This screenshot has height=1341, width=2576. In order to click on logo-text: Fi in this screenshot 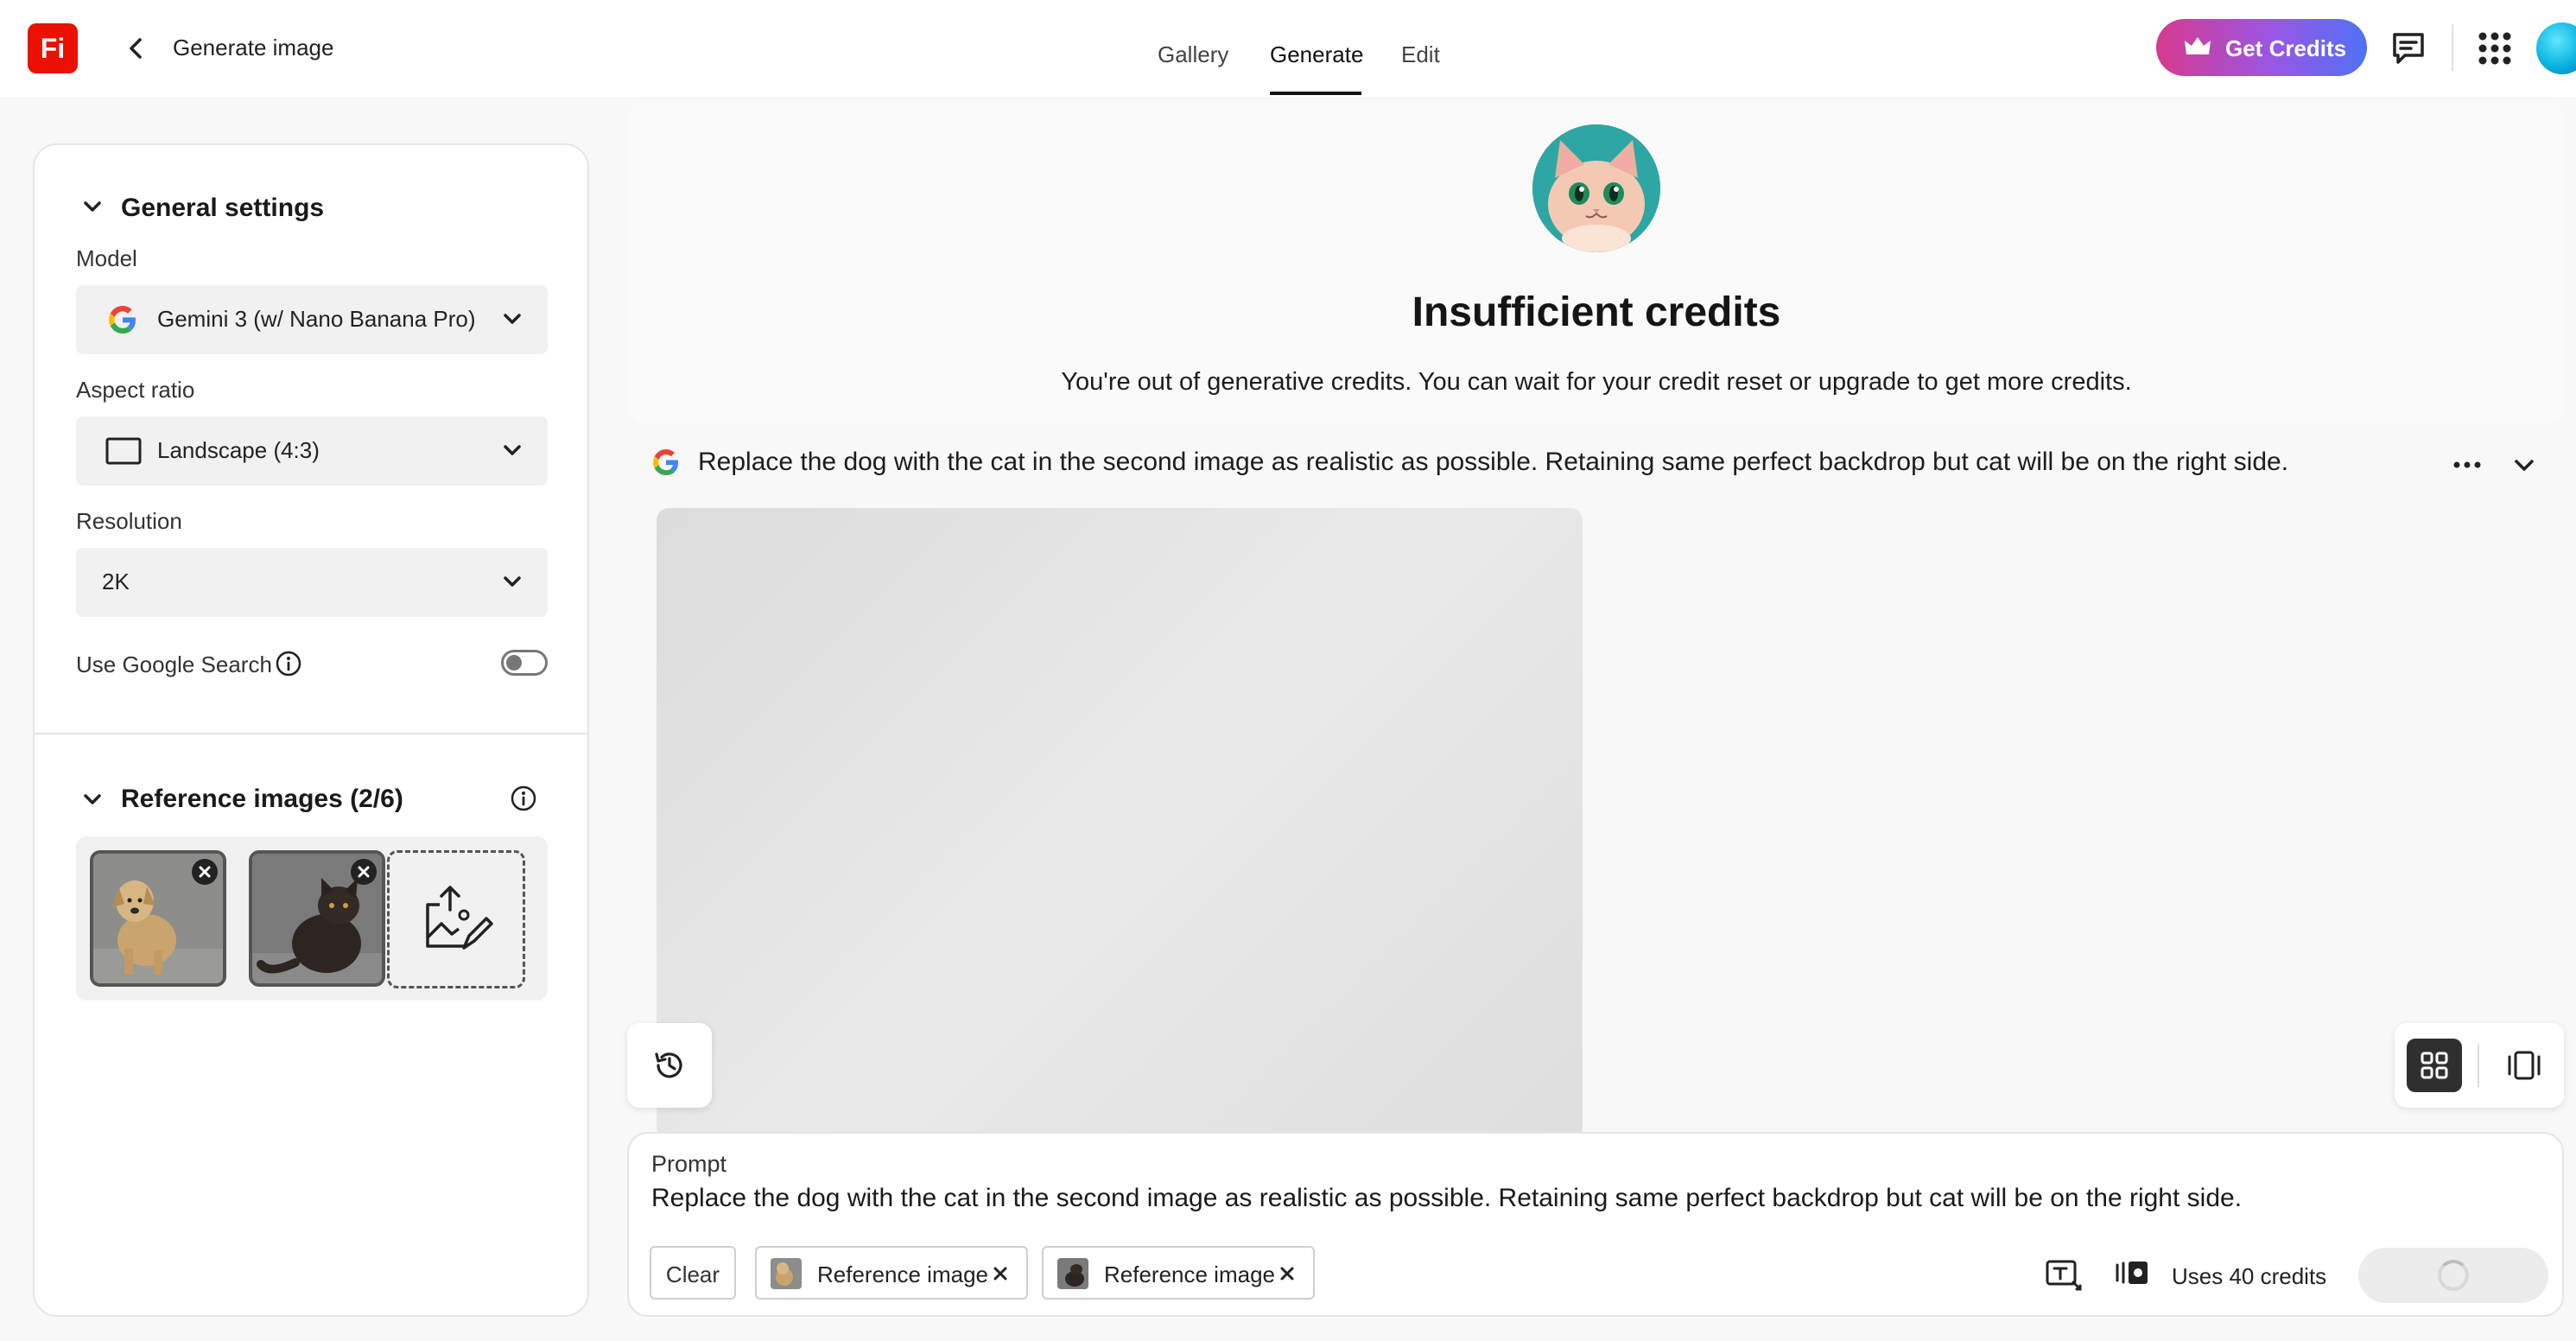, I will do `click(53, 48)`.